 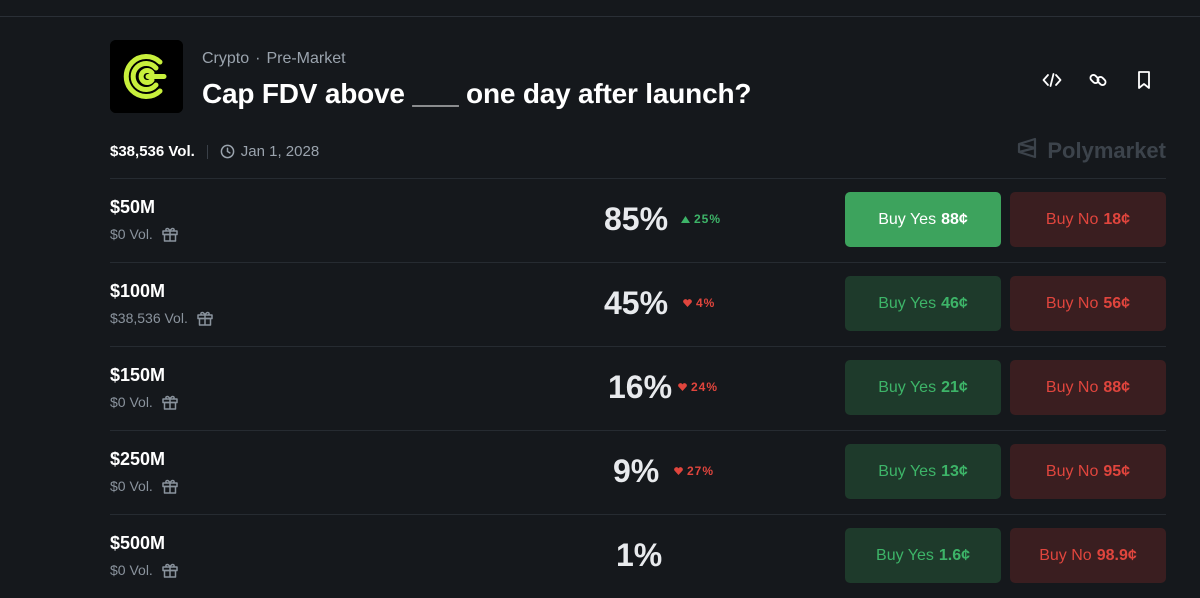 I want to click on outcome-volume: $38,536 Vol., so click(x=149, y=318).